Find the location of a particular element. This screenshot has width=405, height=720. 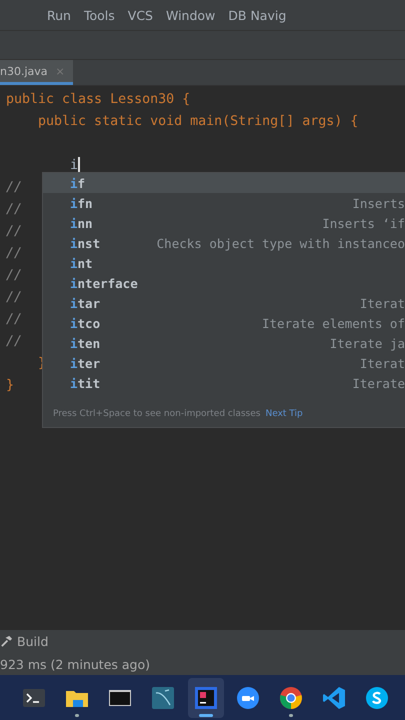

keyword-suggestion: itco is located at coordinates (85, 323).